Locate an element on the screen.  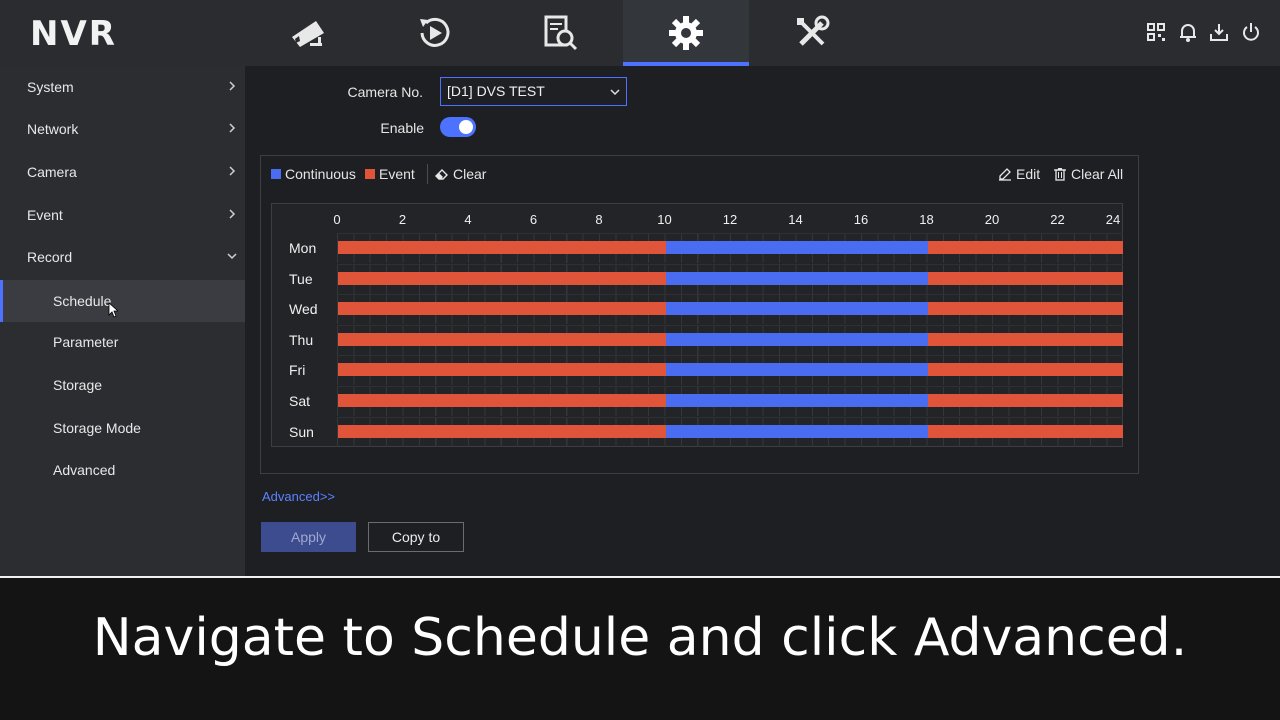
sidebar-item-label: Parameter is located at coordinates (86, 342).